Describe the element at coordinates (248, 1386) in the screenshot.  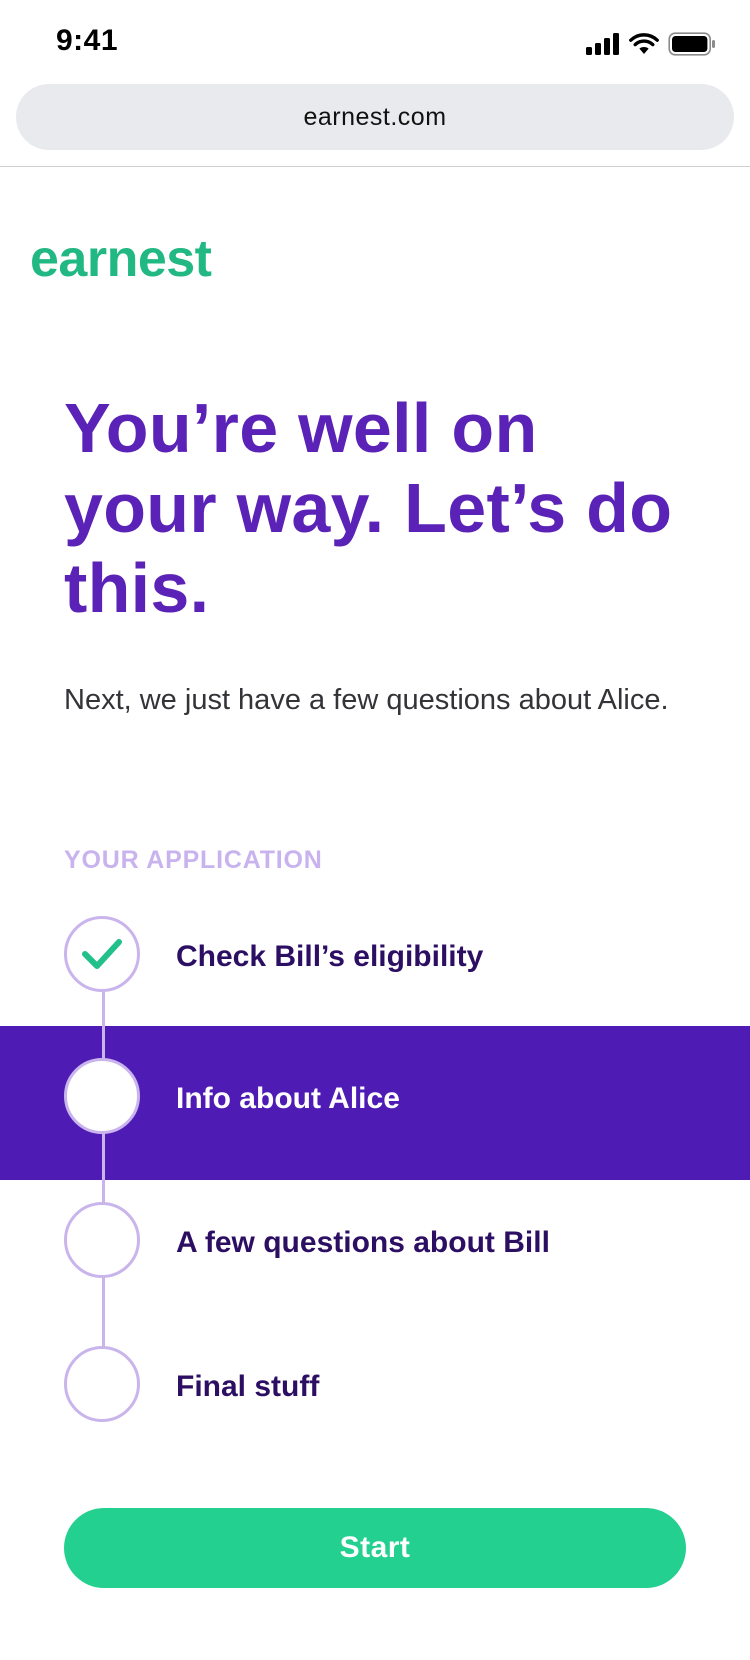
I see `step-label-final-stuff: Final stuff` at that location.